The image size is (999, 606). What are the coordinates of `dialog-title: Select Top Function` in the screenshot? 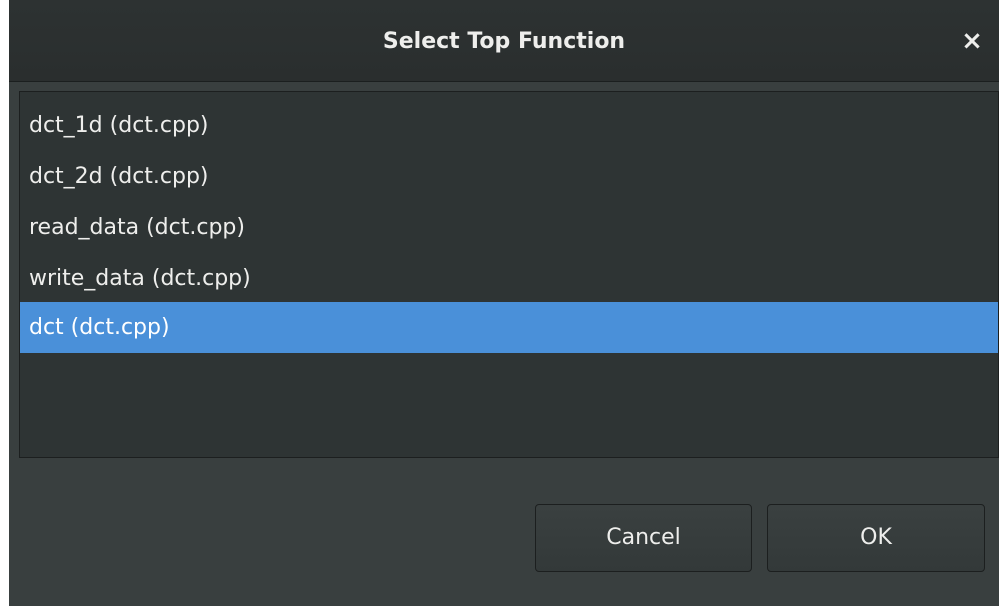 It's located at (504, 41).